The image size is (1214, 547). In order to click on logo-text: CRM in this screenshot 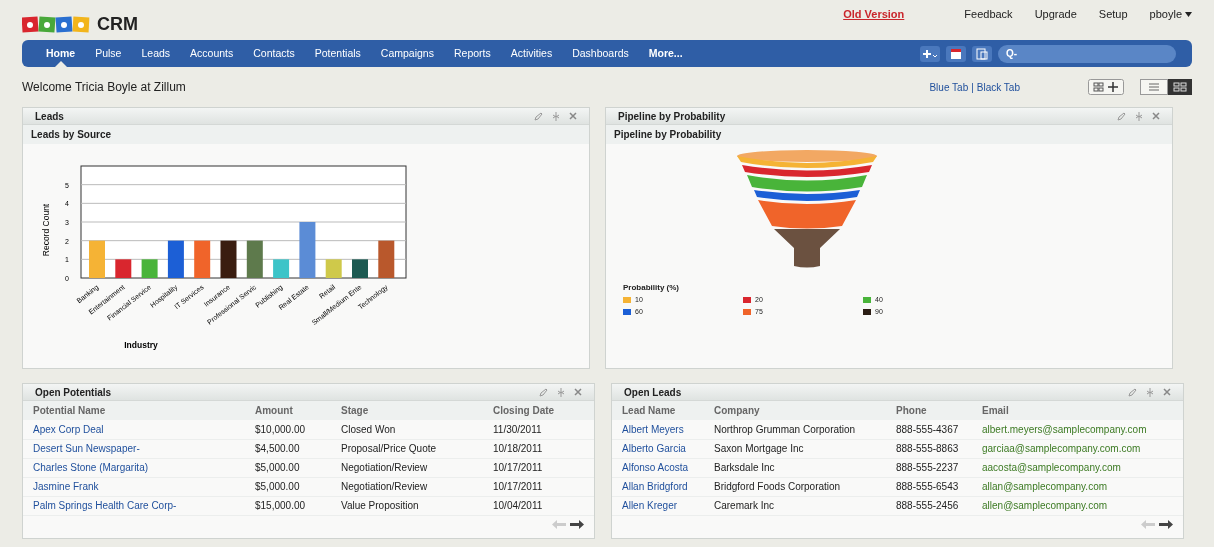, I will do `click(117, 24)`.